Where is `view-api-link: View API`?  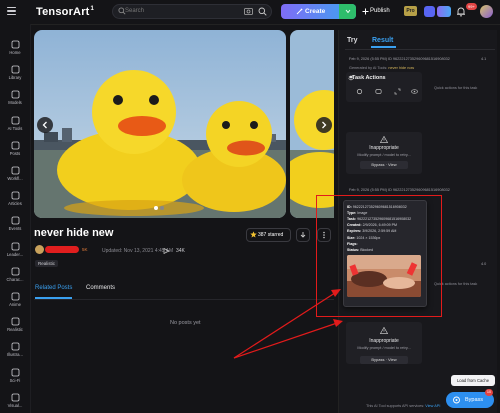 view-api-link: View API is located at coordinates (432, 406).